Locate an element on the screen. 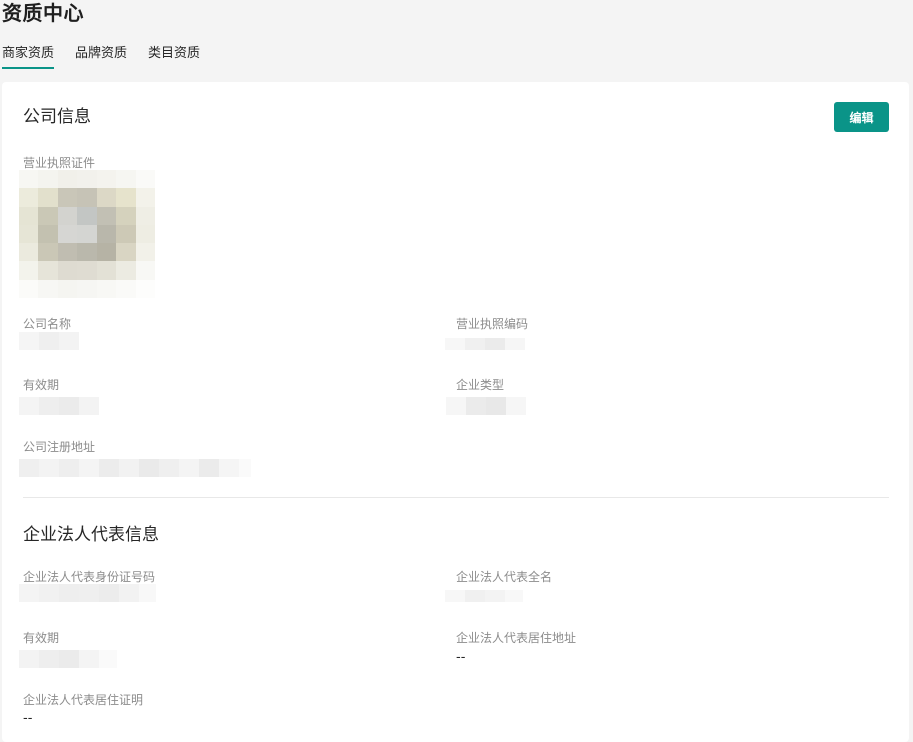 This screenshot has width=913, height=742. license-number-label: 营业执照编码 is located at coordinates (492, 324).